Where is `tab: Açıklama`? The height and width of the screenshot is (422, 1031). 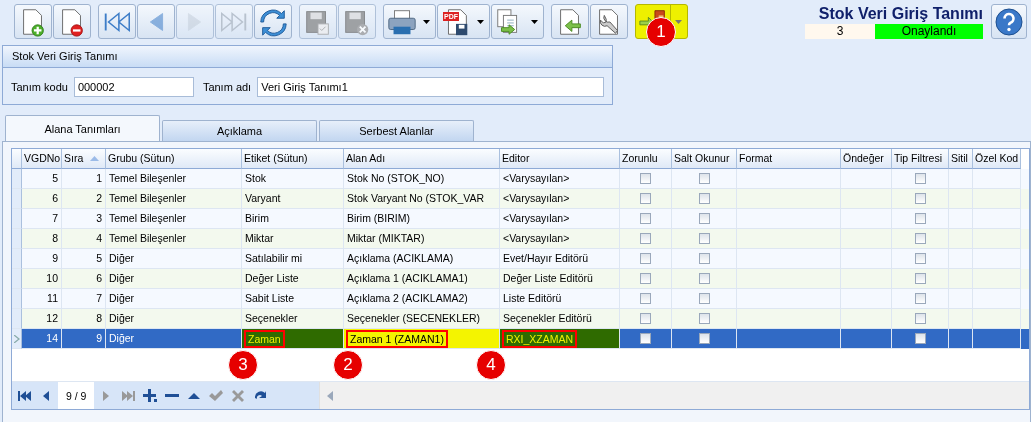
tab: Açıklama is located at coordinates (239, 130).